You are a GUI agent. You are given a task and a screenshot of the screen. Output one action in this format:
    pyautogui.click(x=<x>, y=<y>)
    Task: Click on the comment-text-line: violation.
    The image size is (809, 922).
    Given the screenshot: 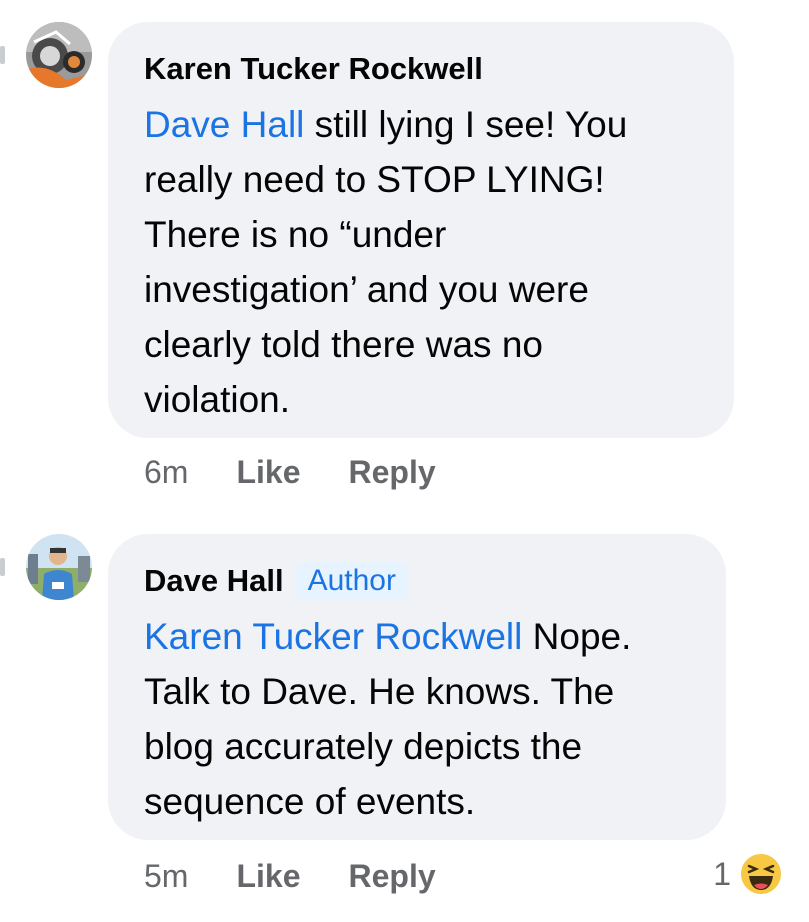 What is the action you would take?
    pyautogui.click(x=217, y=399)
    